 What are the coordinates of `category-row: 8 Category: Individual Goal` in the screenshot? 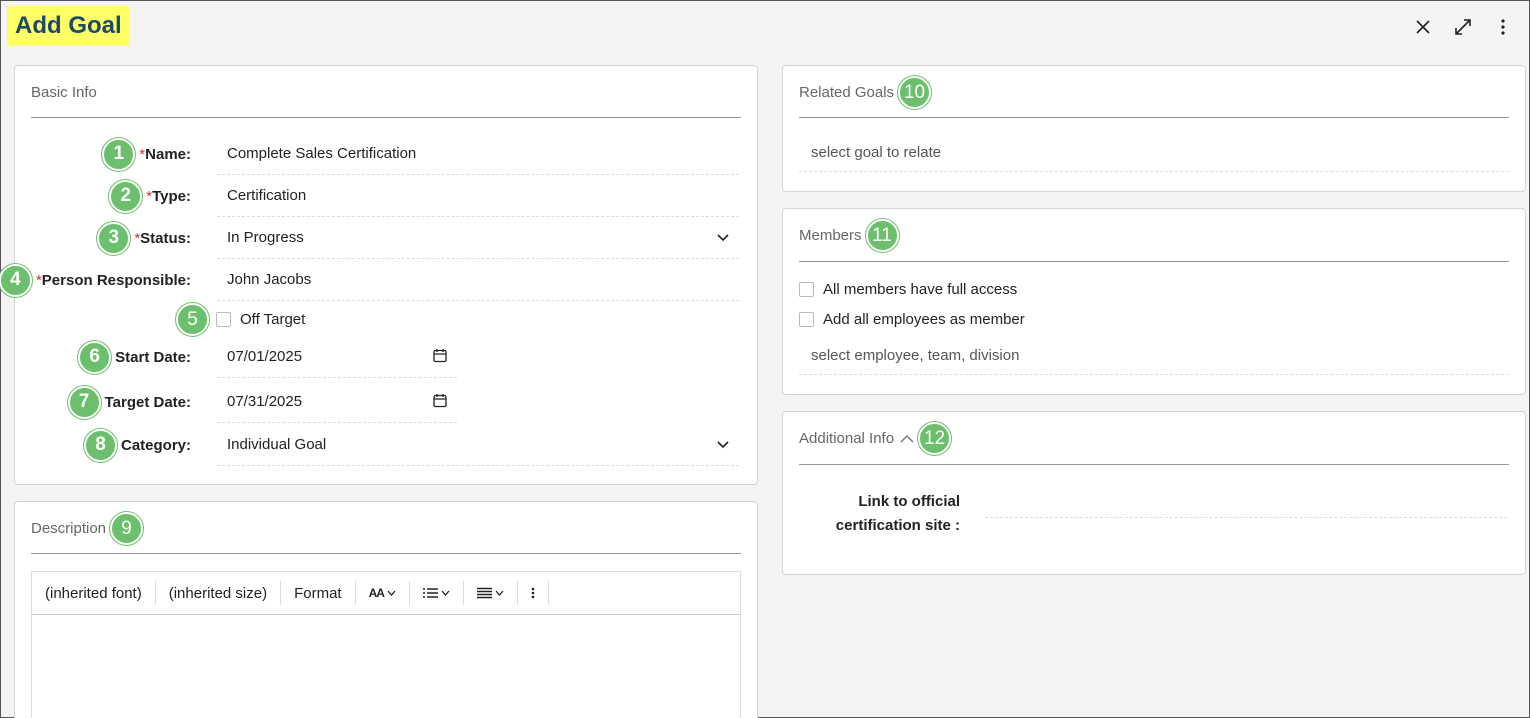 It's located at (386, 445).